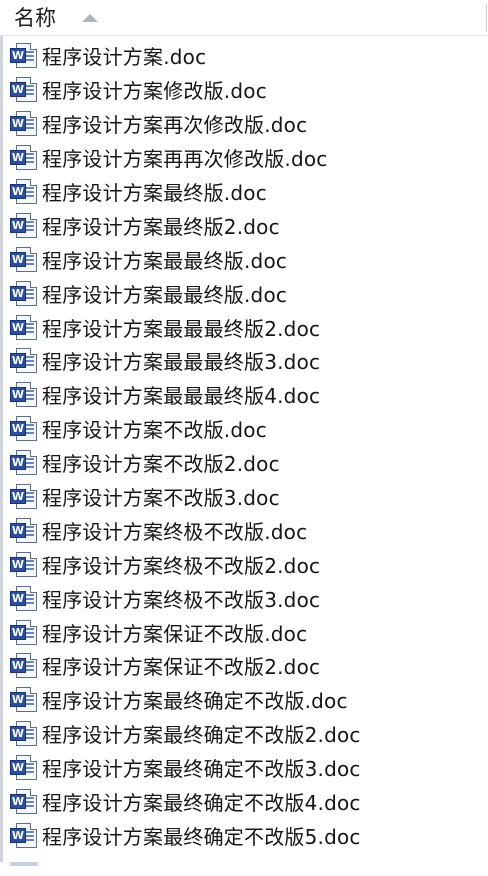 Image resolution: width=488 pixels, height=876 pixels. I want to click on file-name: 程序设计方案最终确定不改版3.doc, so click(201, 767).